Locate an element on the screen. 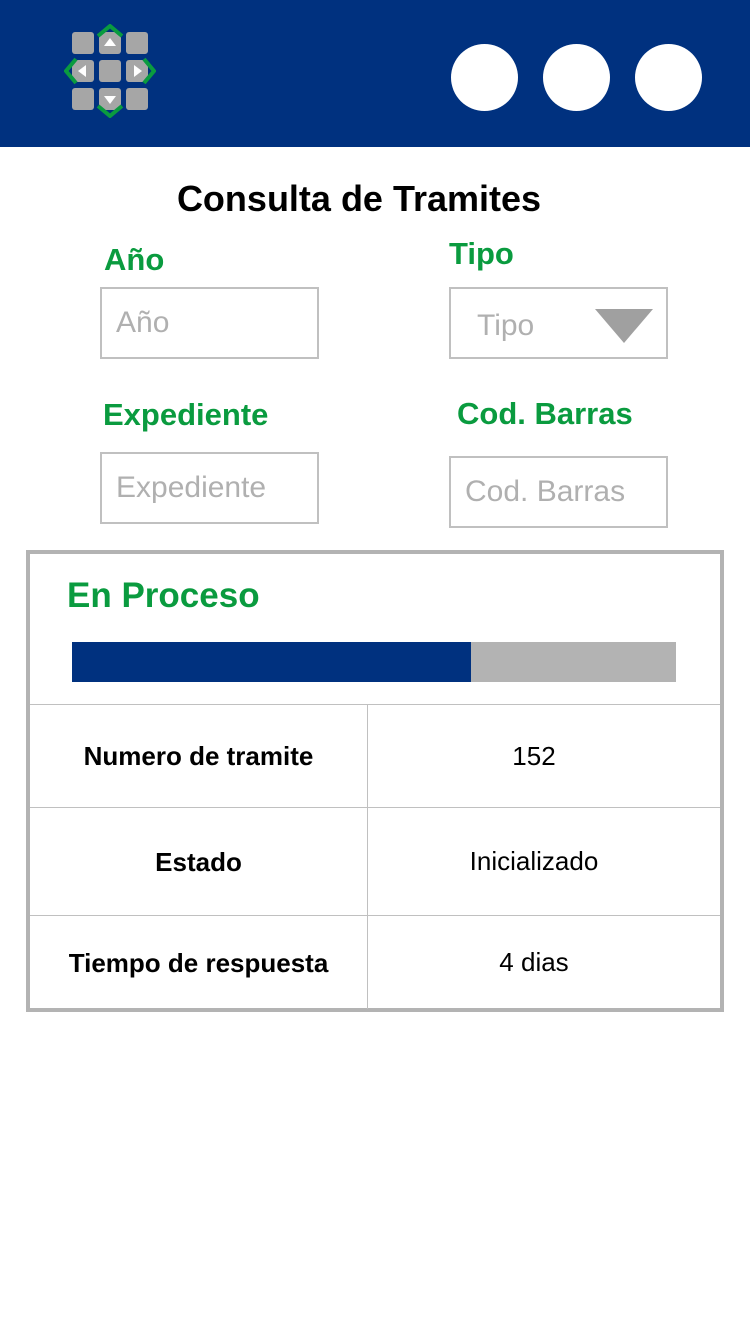 This screenshot has width=750, height=1334. progress-bar is located at coordinates (374, 662).